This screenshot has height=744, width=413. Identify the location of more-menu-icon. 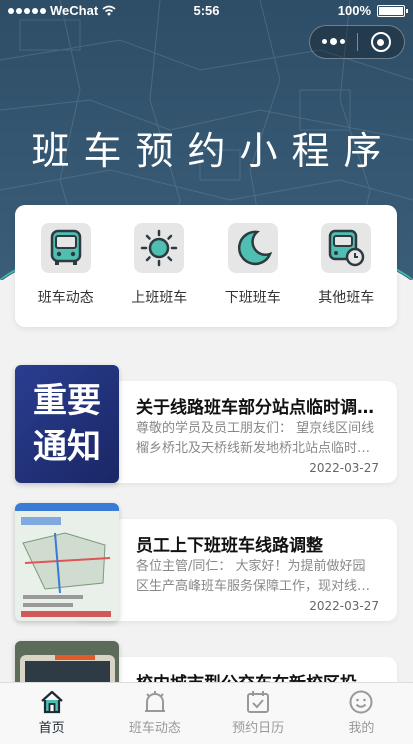
(333, 41).